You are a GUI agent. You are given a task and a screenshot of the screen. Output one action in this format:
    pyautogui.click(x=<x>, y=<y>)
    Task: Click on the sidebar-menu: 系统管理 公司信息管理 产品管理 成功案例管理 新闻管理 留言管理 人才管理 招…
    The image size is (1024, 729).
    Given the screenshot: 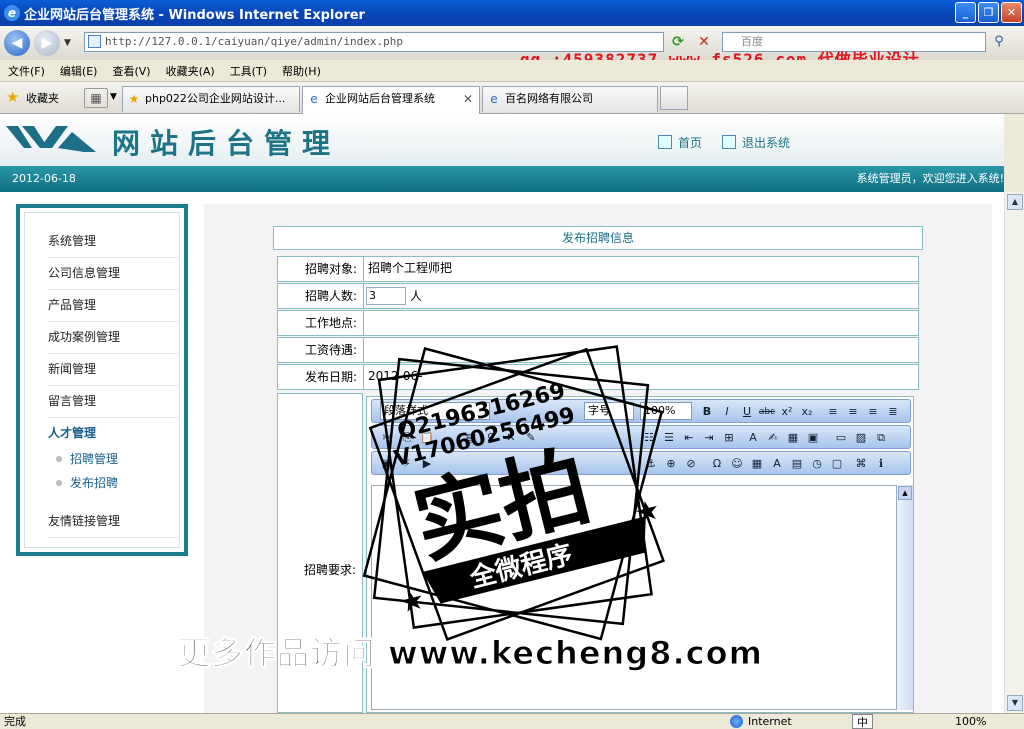 What is the action you would take?
    pyautogui.click(x=102, y=380)
    